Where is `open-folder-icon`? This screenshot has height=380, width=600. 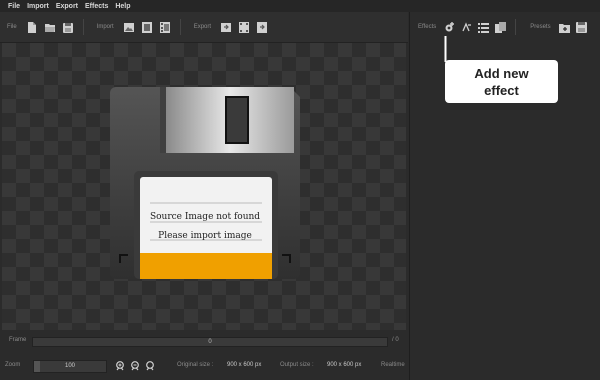 open-folder-icon is located at coordinates (49, 27).